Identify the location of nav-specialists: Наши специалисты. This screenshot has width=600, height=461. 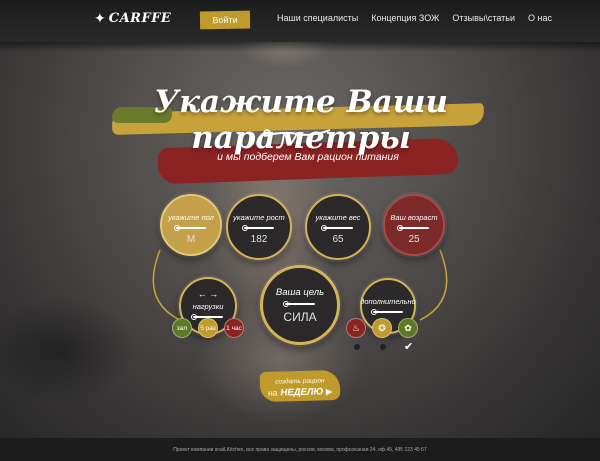
(317, 18).